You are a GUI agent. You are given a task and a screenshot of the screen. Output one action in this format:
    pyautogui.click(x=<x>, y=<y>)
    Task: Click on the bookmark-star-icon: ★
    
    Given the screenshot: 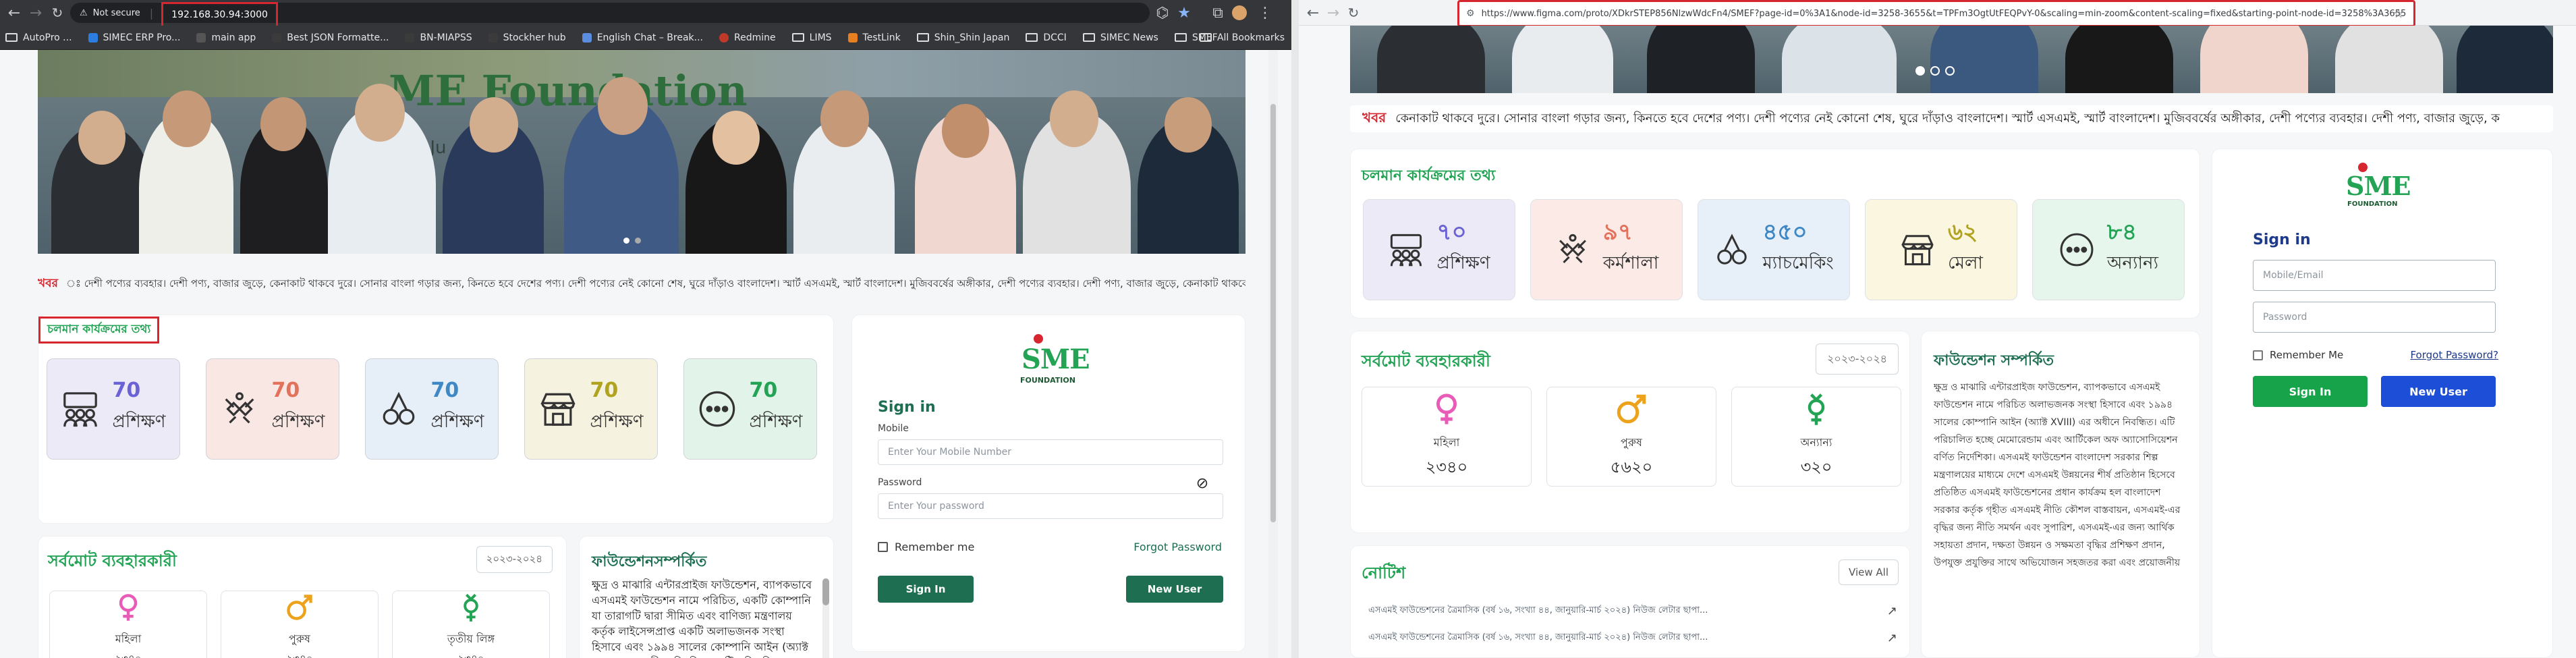 What is the action you would take?
    pyautogui.click(x=1184, y=13)
    